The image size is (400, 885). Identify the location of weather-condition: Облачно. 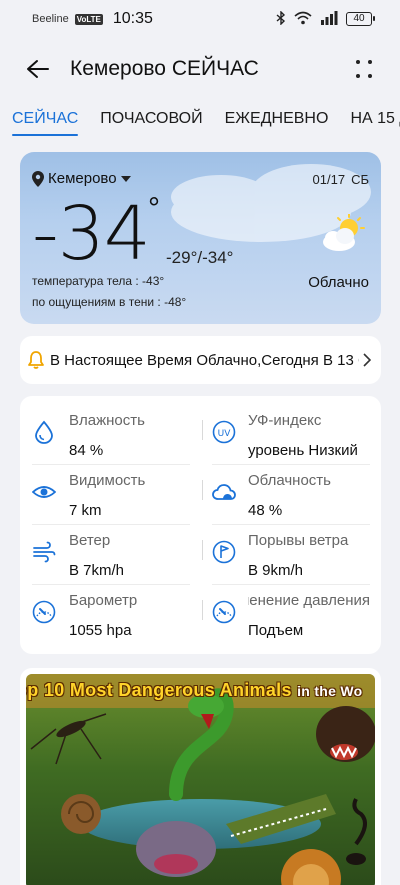
(338, 282).